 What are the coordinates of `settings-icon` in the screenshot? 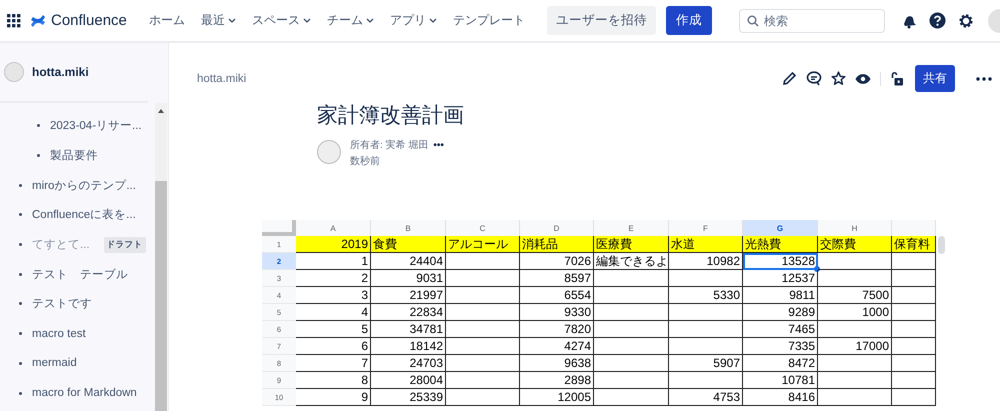 It's located at (966, 20).